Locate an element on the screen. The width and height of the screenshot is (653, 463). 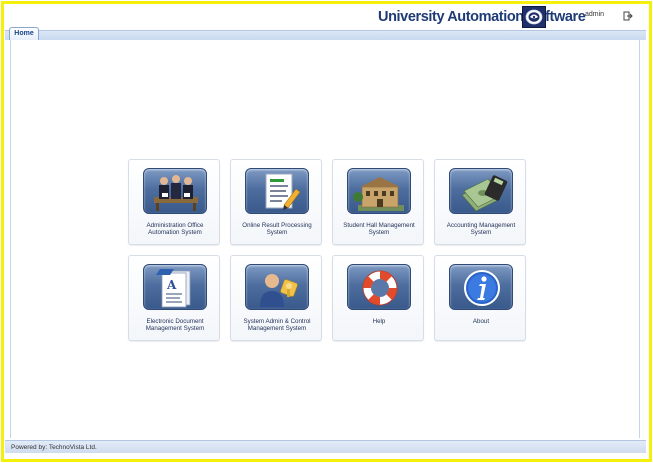
money-calculator-icon is located at coordinates (481, 191).